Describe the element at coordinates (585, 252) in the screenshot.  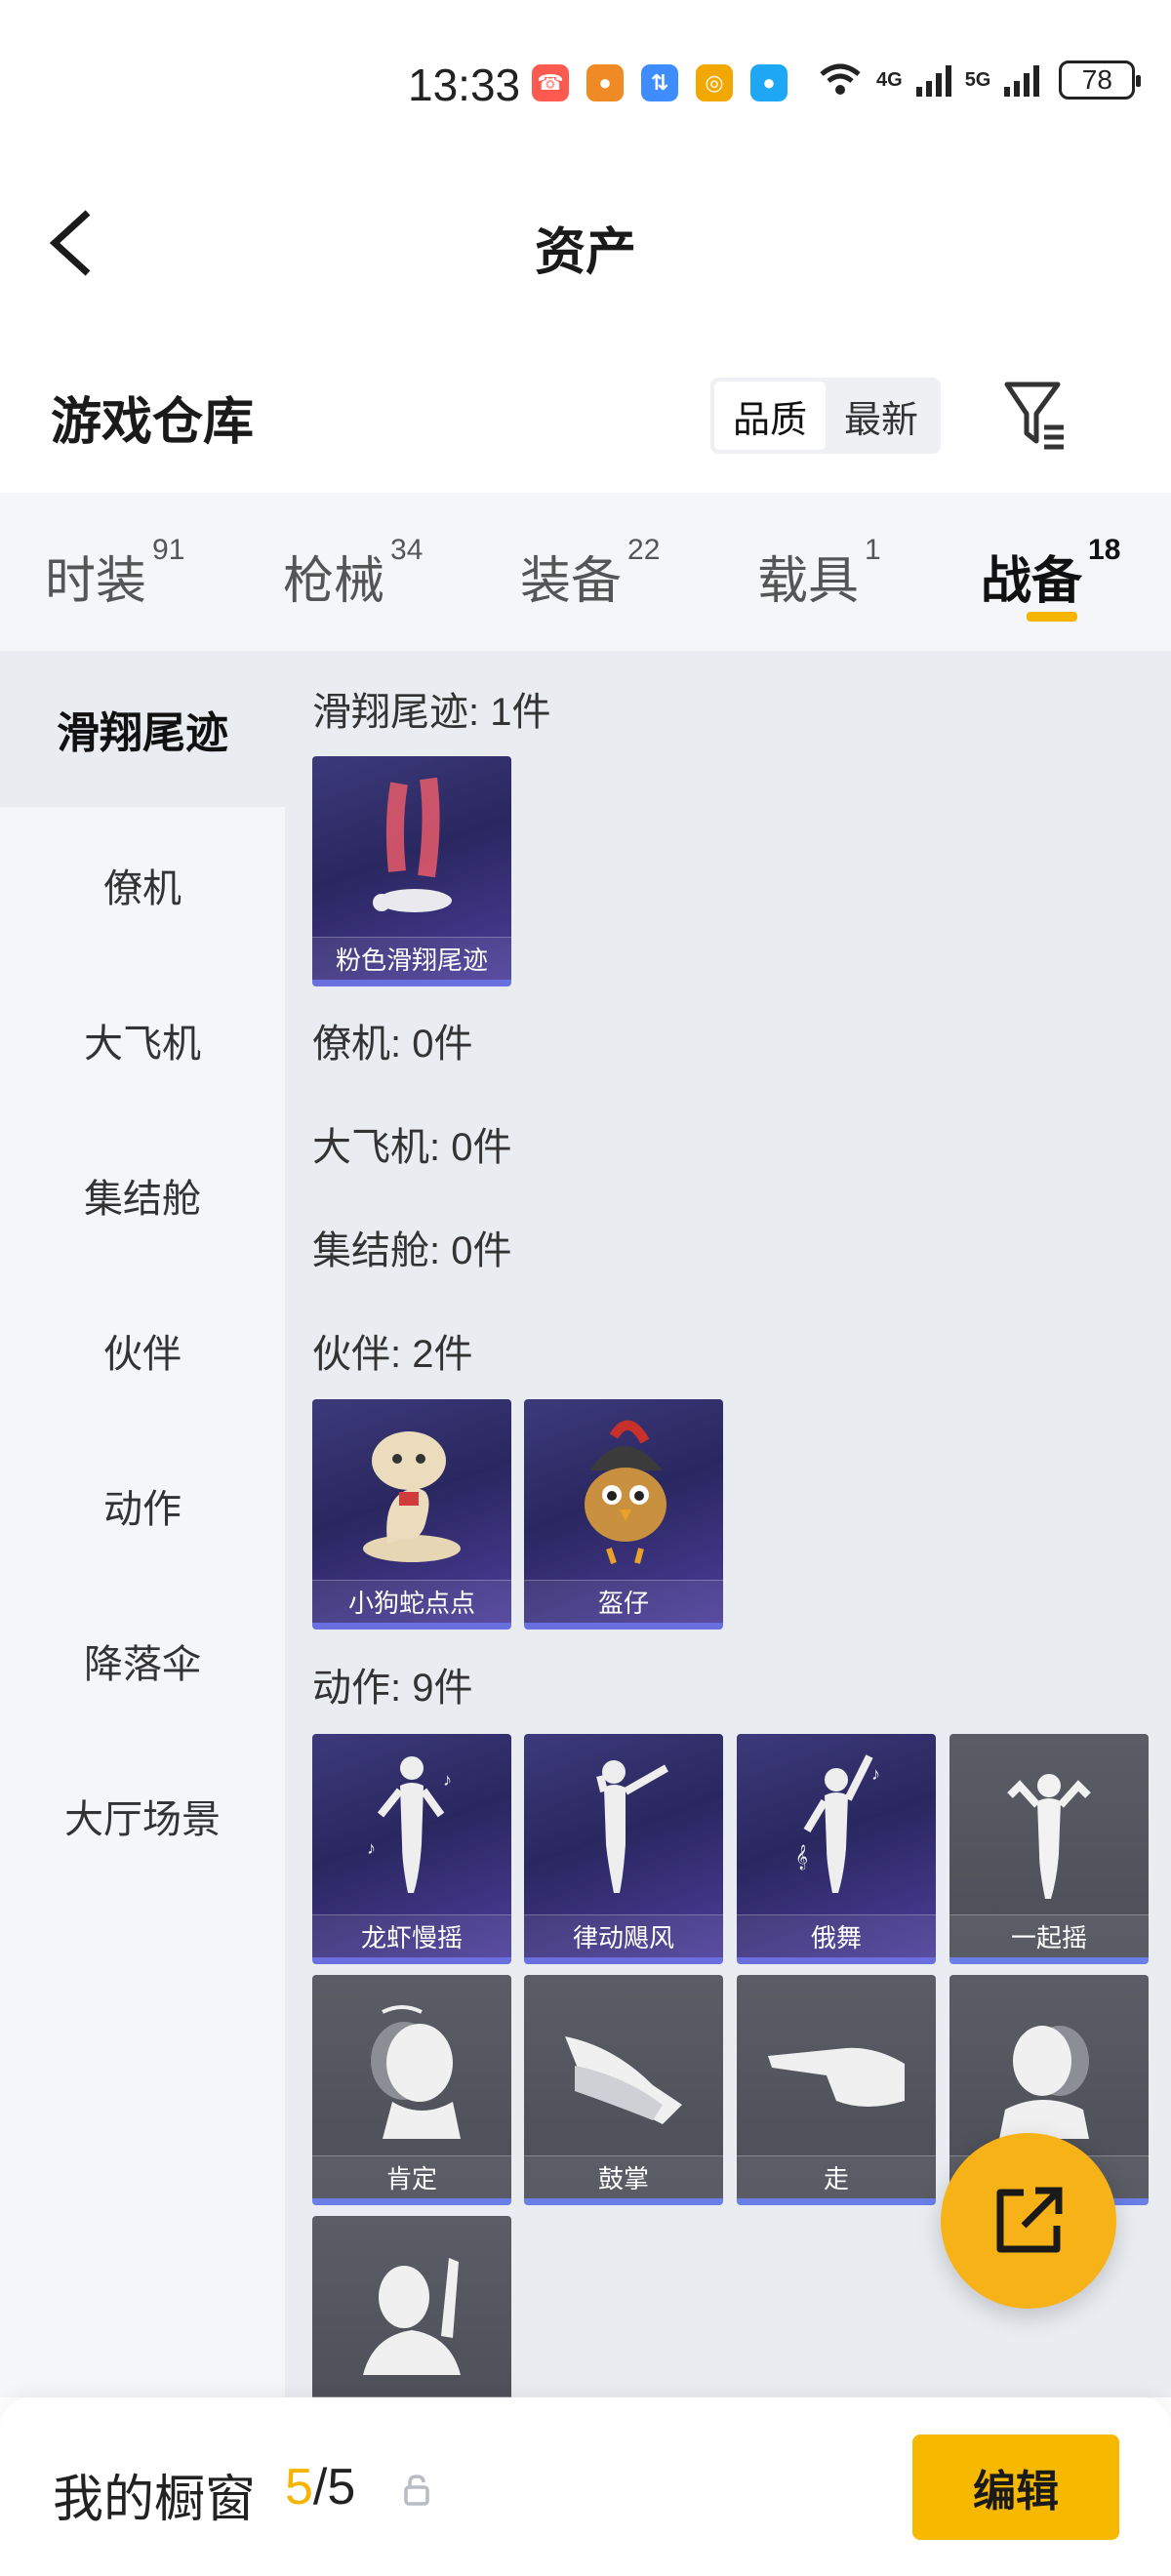
I see `page-title: 资产` at that location.